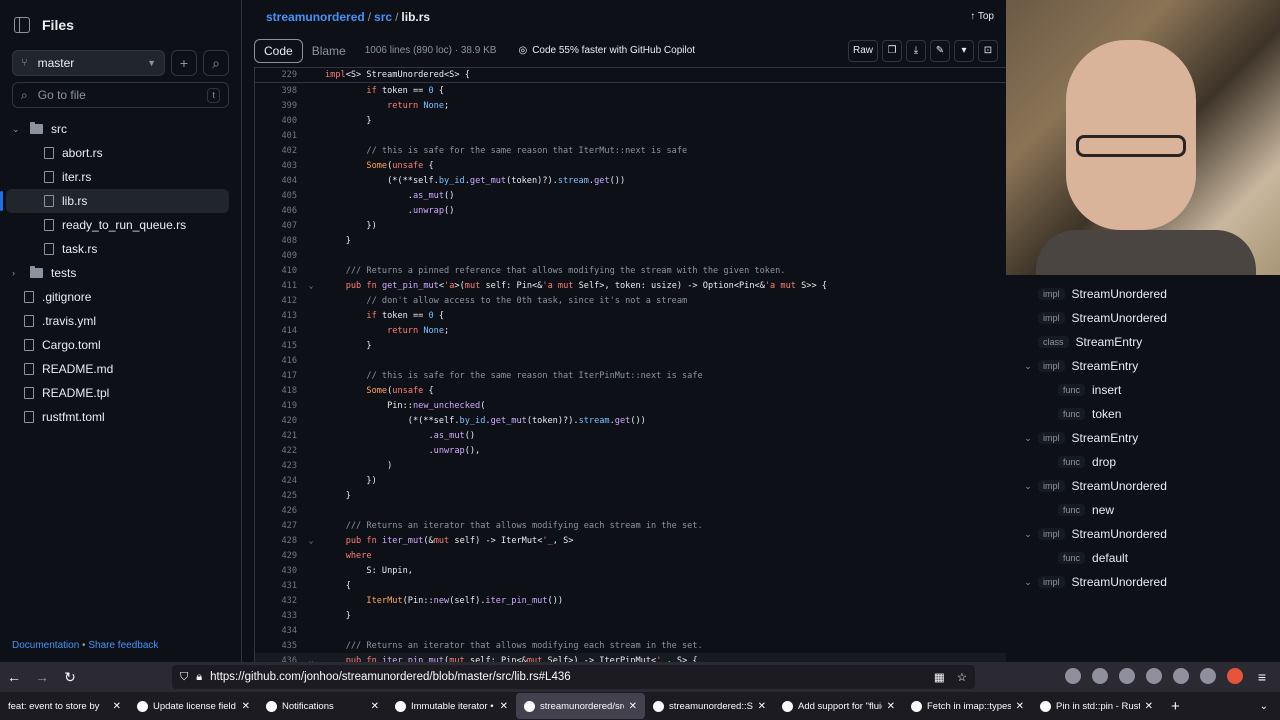  Describe the element at coordinates (630, 465) in the screenshot. I see `code-line: 423 )` at that location.